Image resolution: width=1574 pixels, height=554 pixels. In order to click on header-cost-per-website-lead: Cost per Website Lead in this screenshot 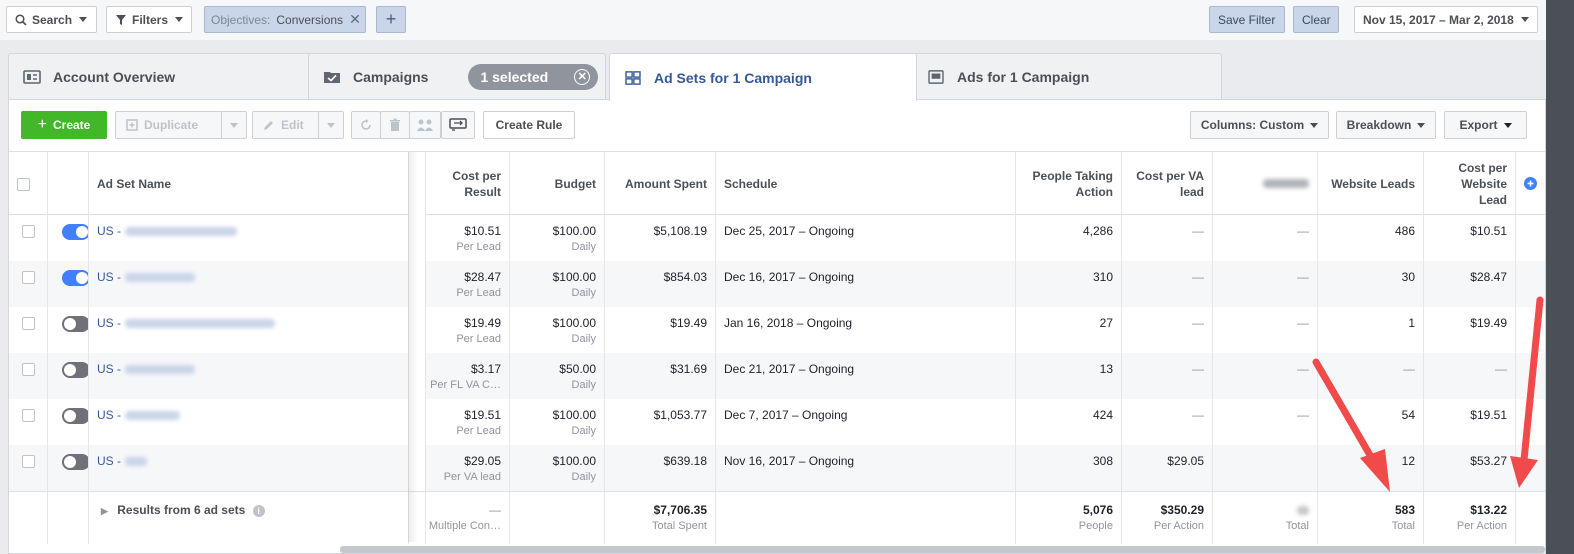, I will do `click(1470, 183)`.